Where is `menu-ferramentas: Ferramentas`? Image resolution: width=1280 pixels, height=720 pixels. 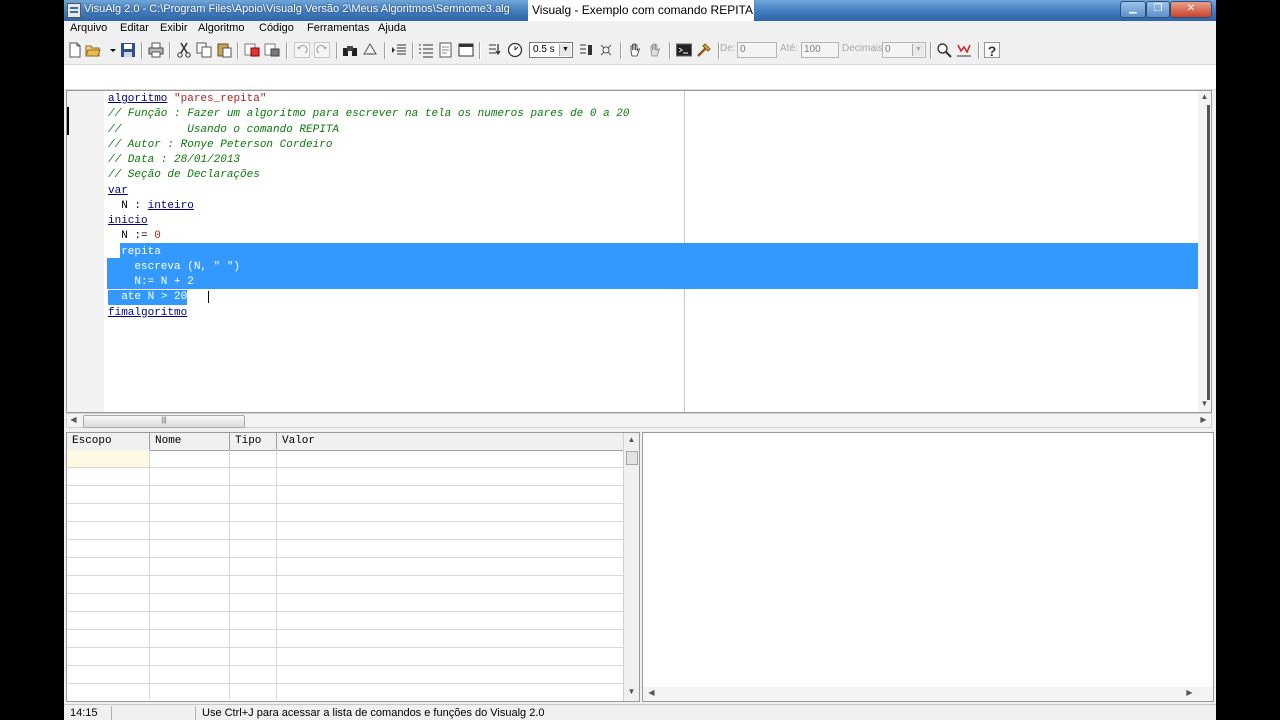
menu-ferramentas: Ferramentas is located at coordinates (338, 28).